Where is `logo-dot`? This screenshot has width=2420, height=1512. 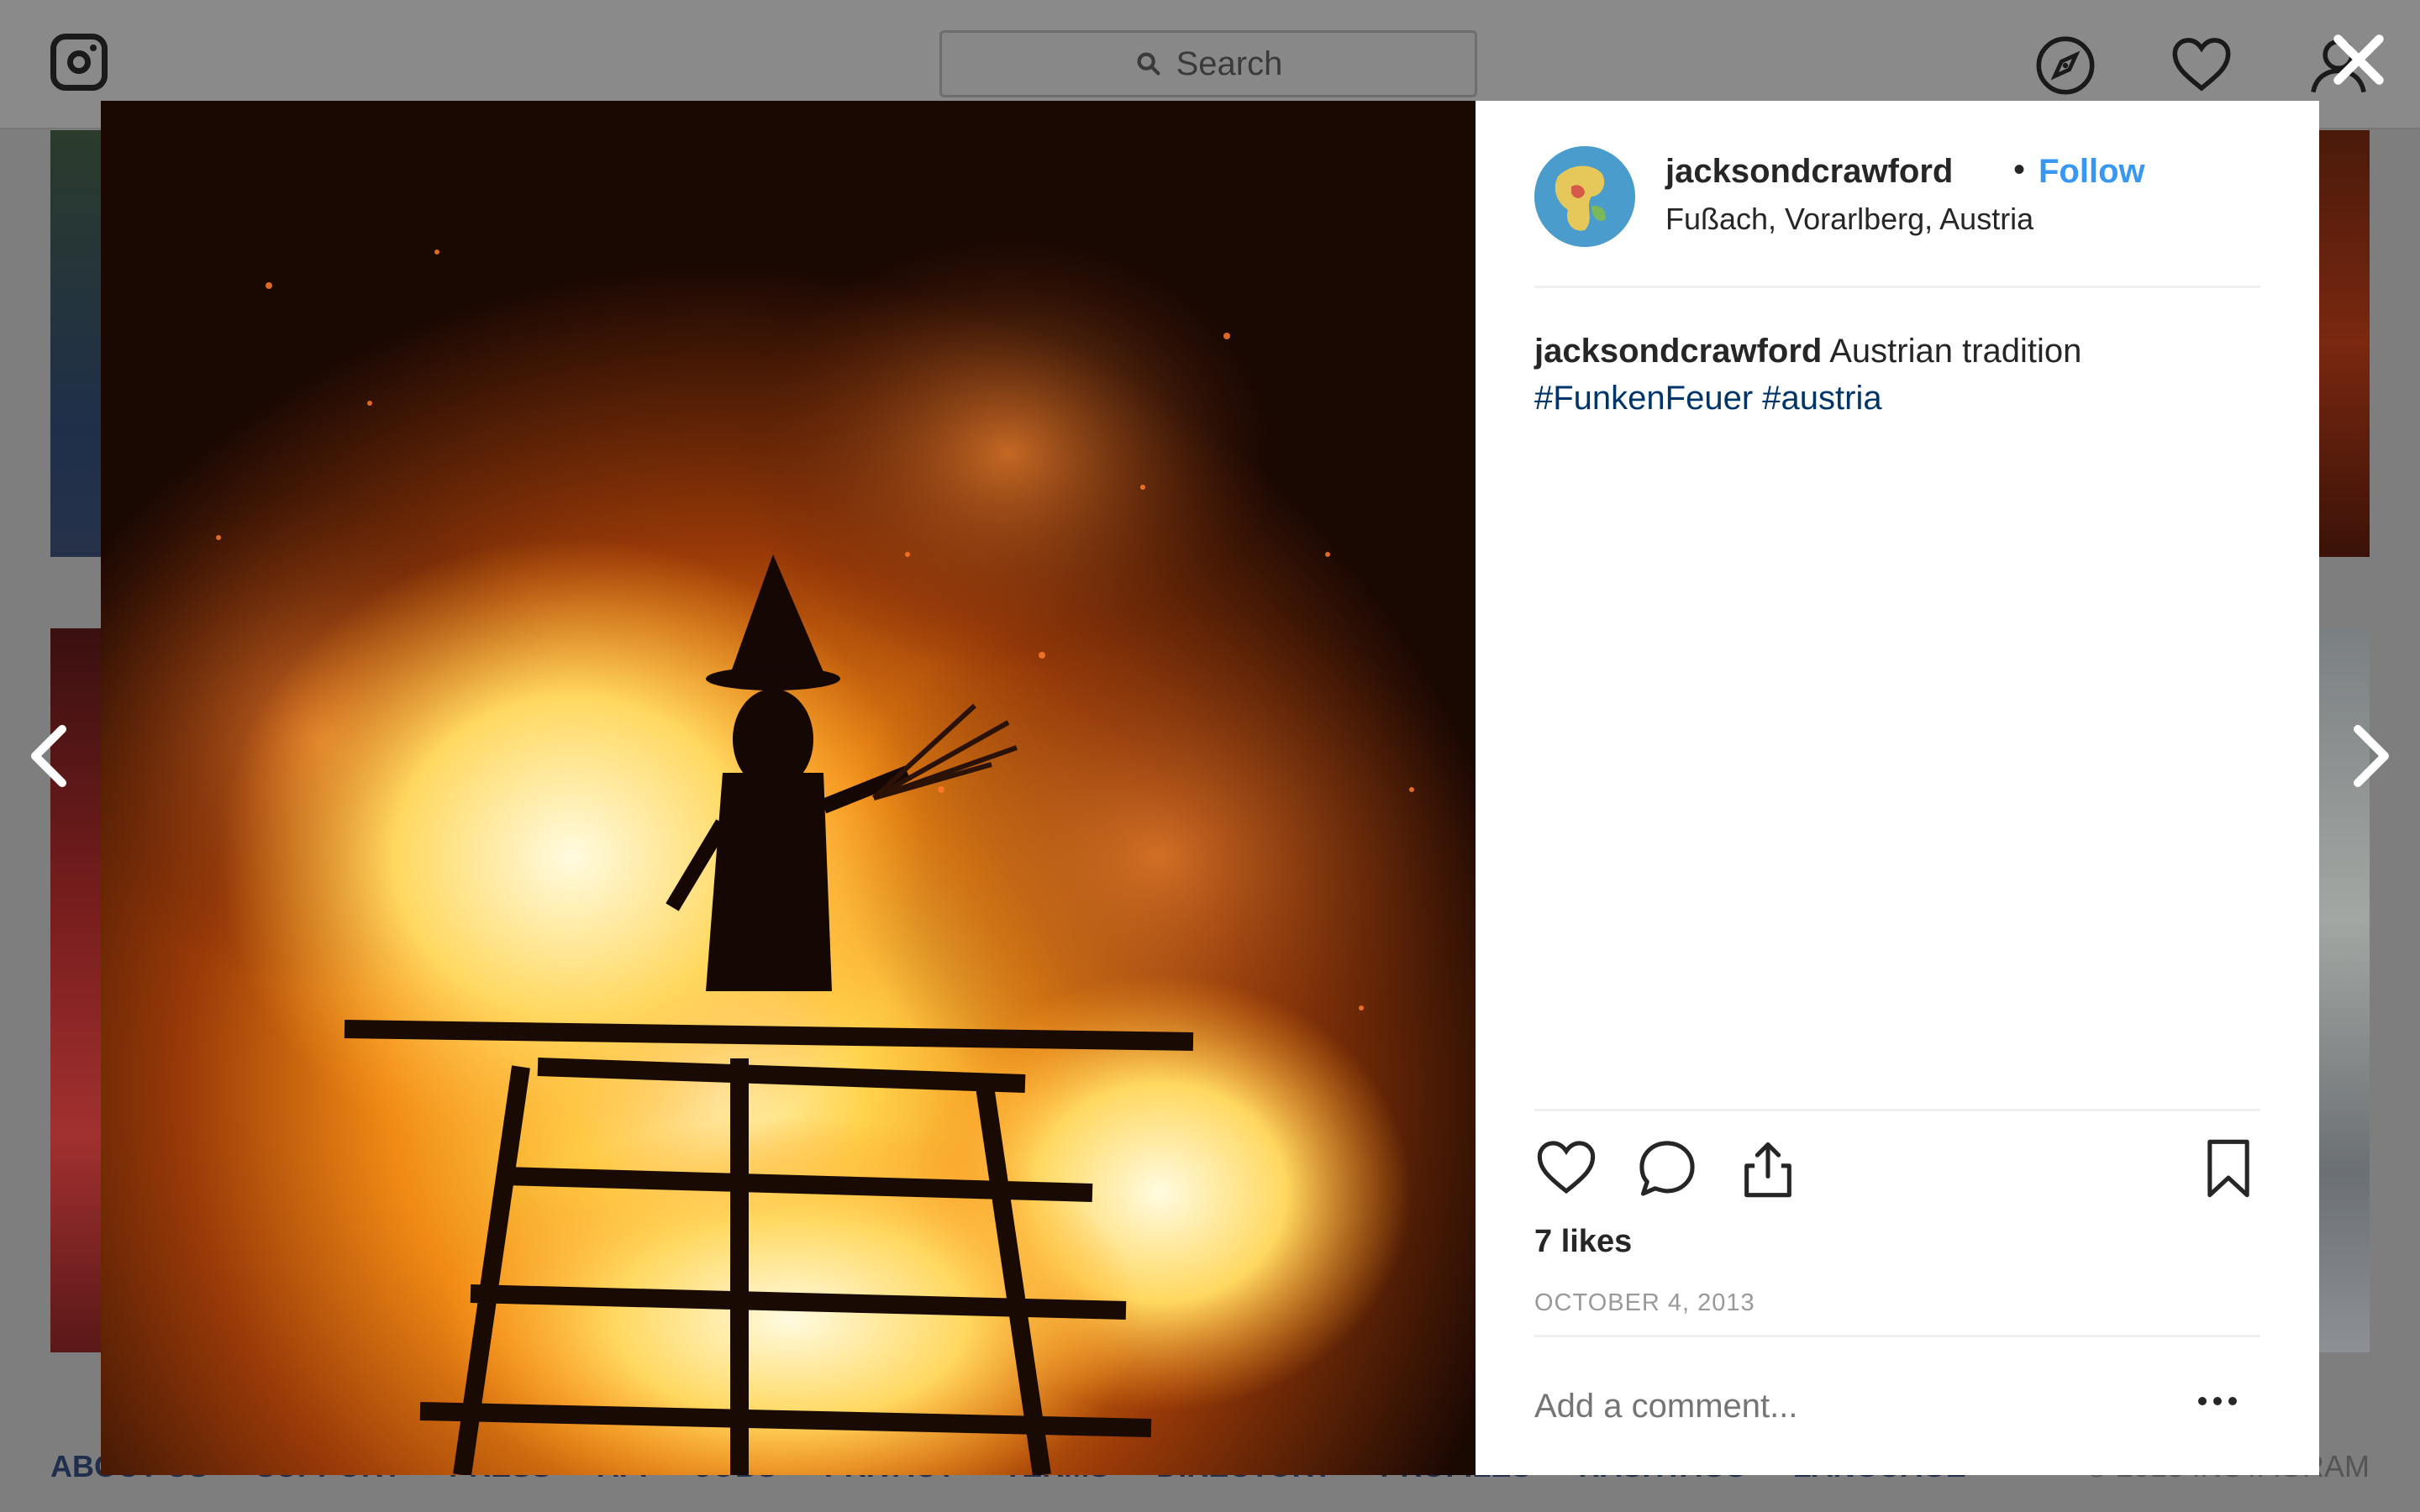 logo-dot is located at coordinates (94, 48).